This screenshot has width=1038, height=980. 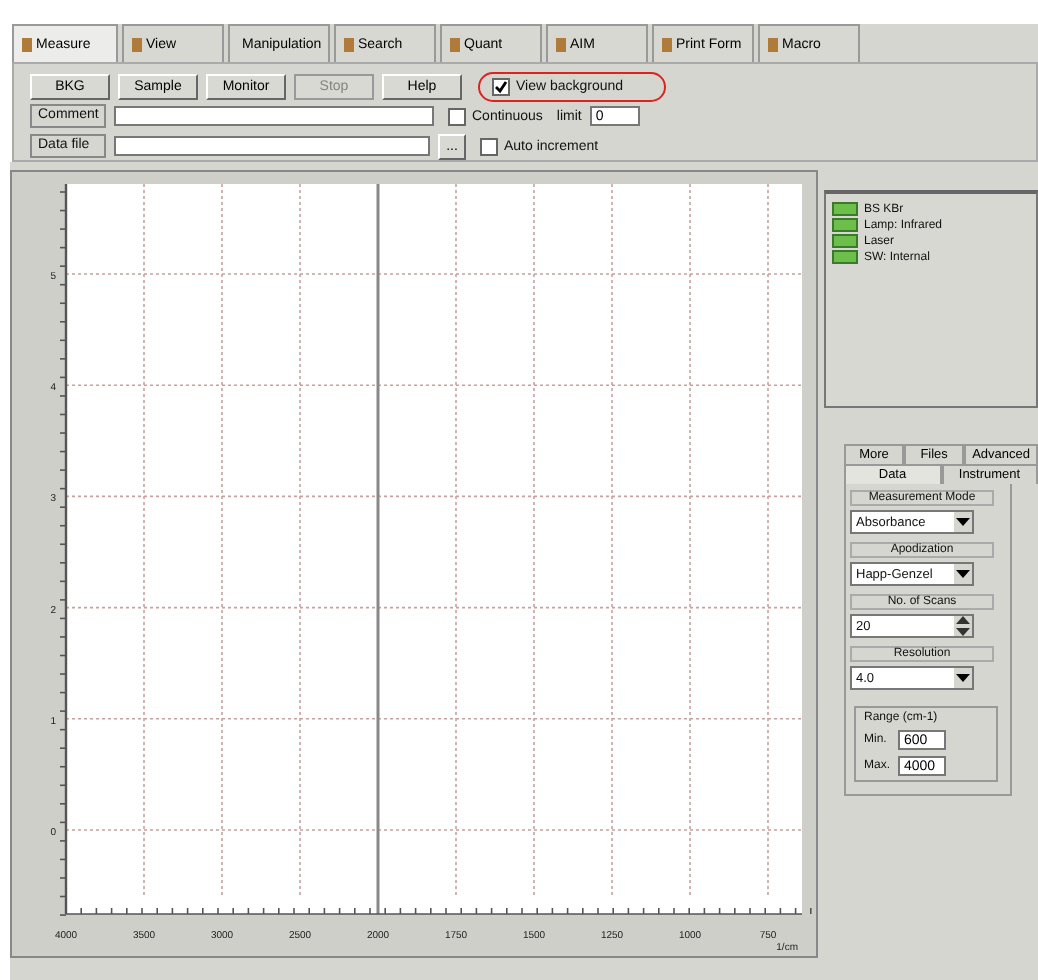 I want to click on comment-field, so click(x=274, y=116).